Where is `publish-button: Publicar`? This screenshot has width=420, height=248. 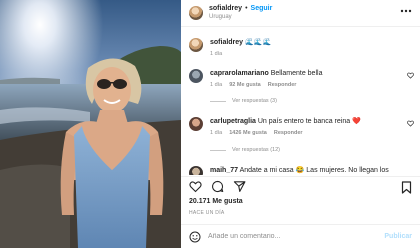
publish-button: Publicar is located at coordinates (398, 236).